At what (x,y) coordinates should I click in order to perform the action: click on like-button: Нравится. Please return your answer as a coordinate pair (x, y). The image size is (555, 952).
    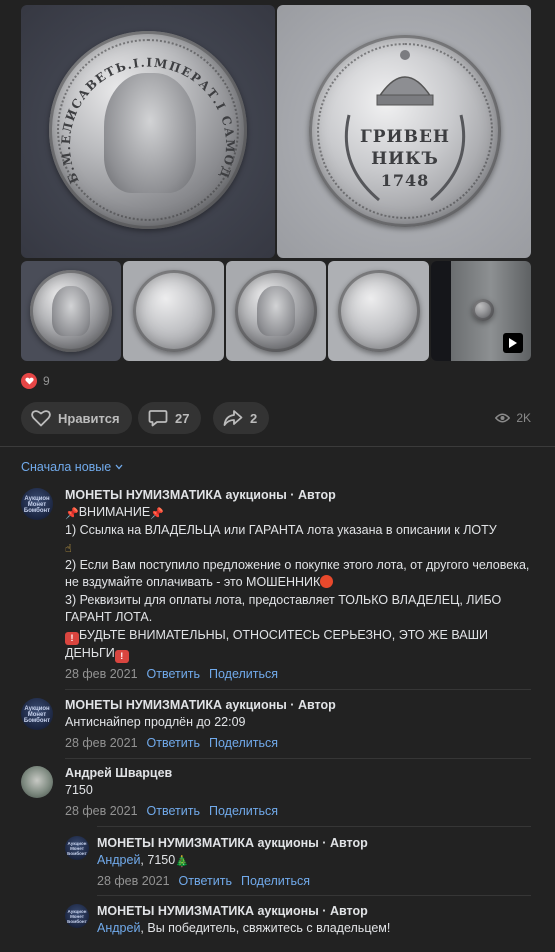
    Looking at the image, I should click on (76, 418).